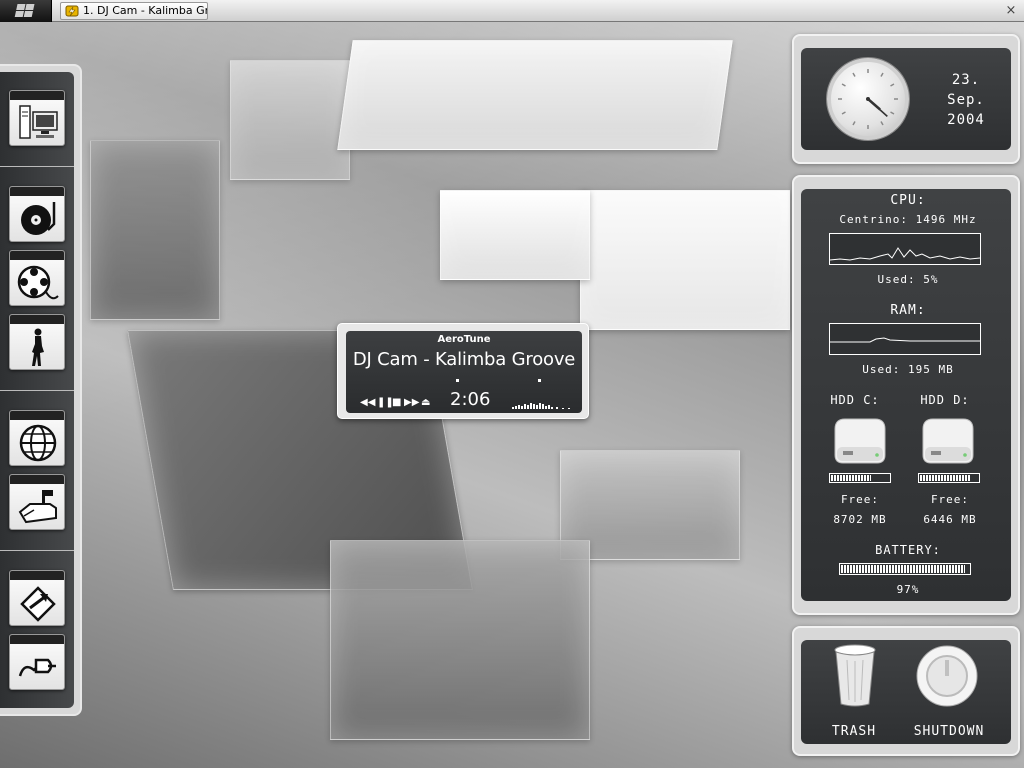  Describe the element at coordinates (950, 519) in the screenshot. I see `hdd-d-free-value: 6446 MB` at that location.